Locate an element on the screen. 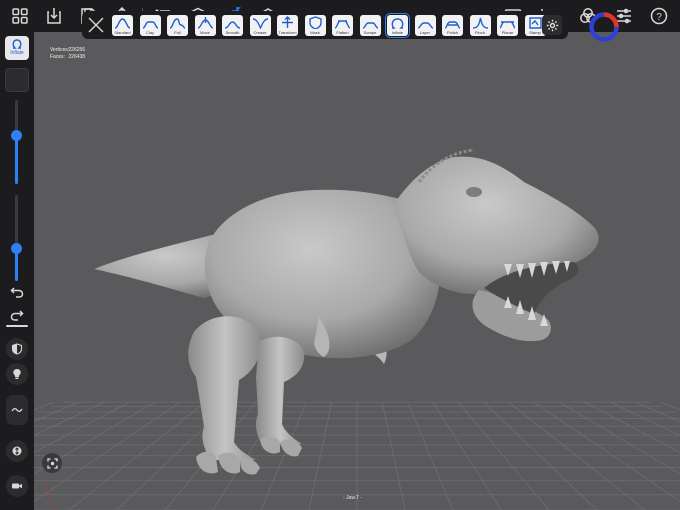 The height and width of the screenshot is (510, 680). brush-standard: Standard is located at coordinates (122, 25).